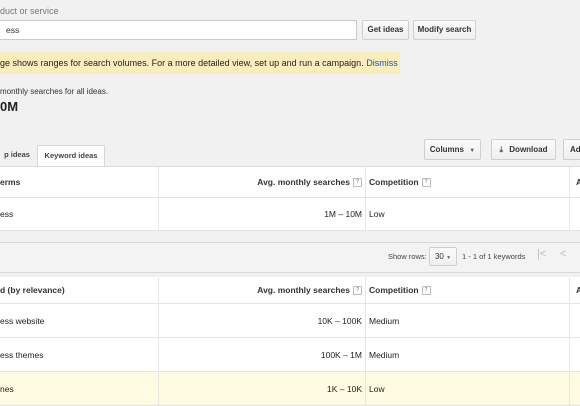  Describe the element at coordinates (290, 214) in the screenshot. I see `table-row: ess 1M – 10M Low` at that location.